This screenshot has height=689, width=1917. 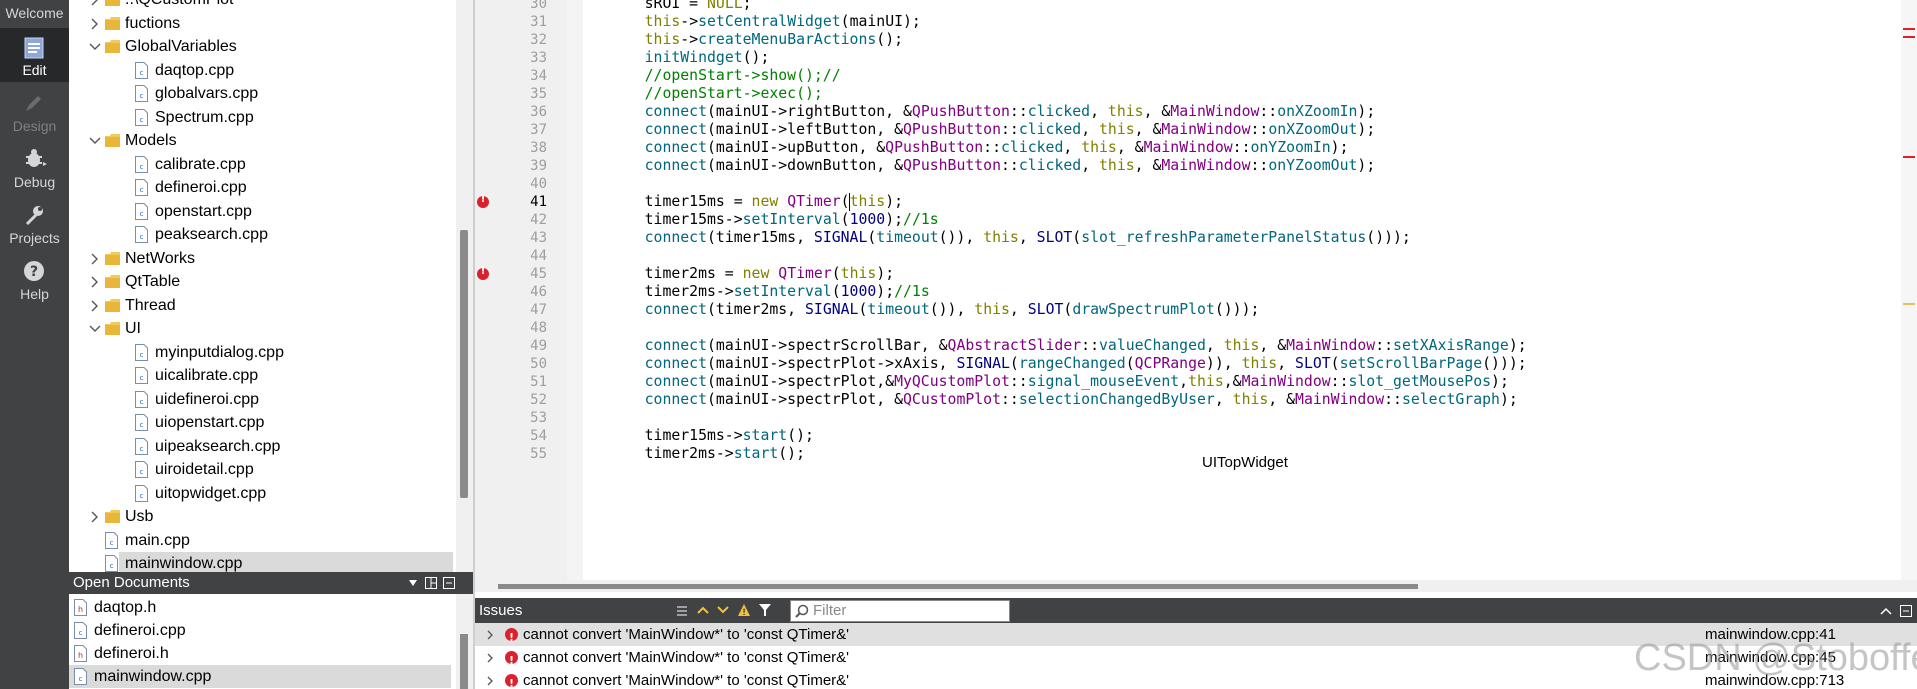 I want to click on tree-folder: Usb, so click(x=261, y=516).